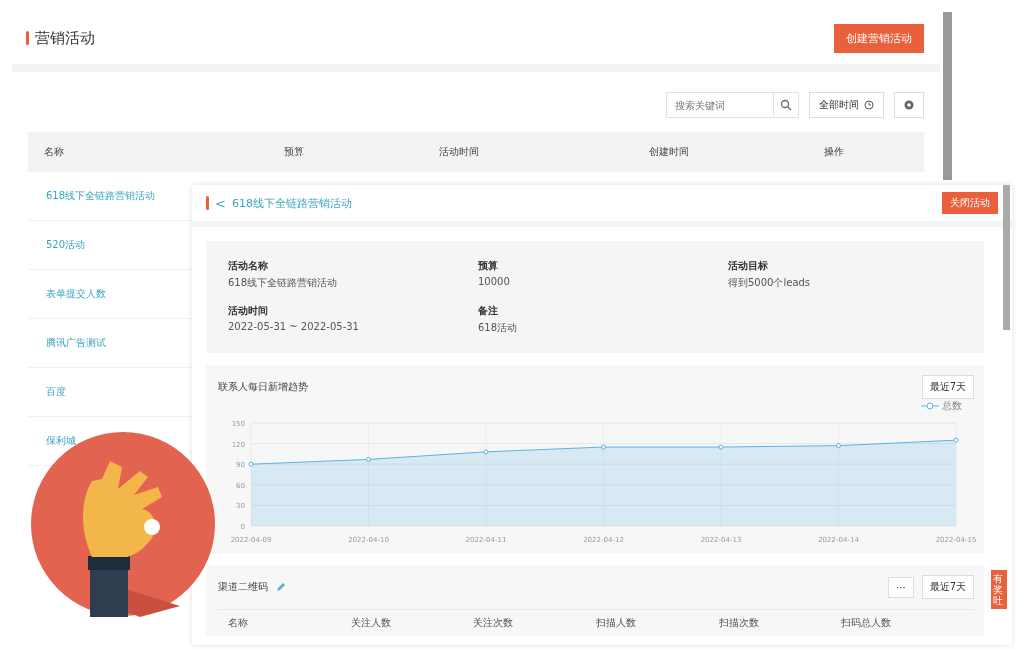 The width and height of the screenshot is (1024, 650). What do you see at coordinates (459, 152) in the screenshot?
I see `column-header: 活动时间` at bounding box center [459, 152].